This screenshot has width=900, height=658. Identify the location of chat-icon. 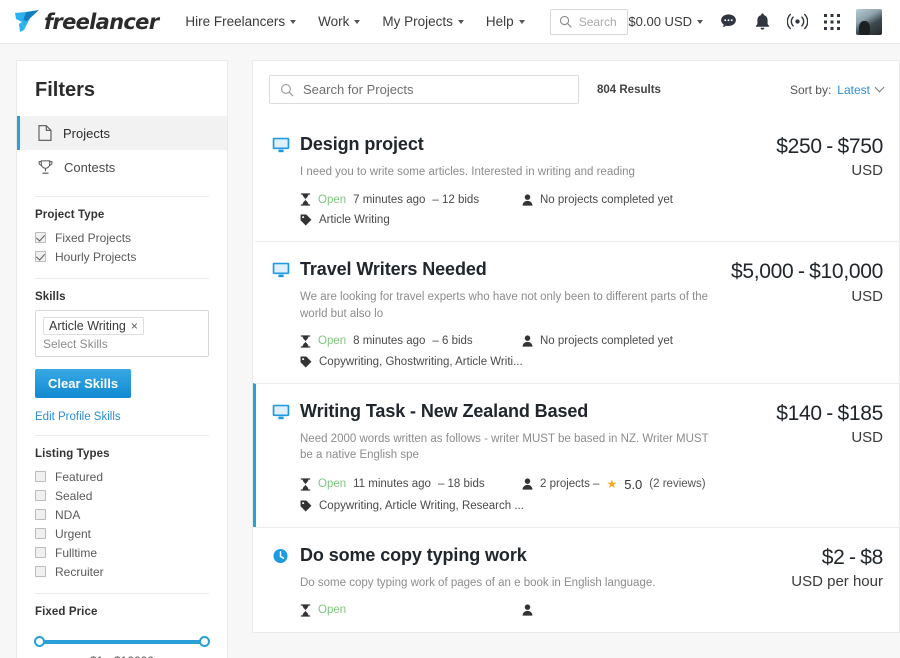
(728, 21).